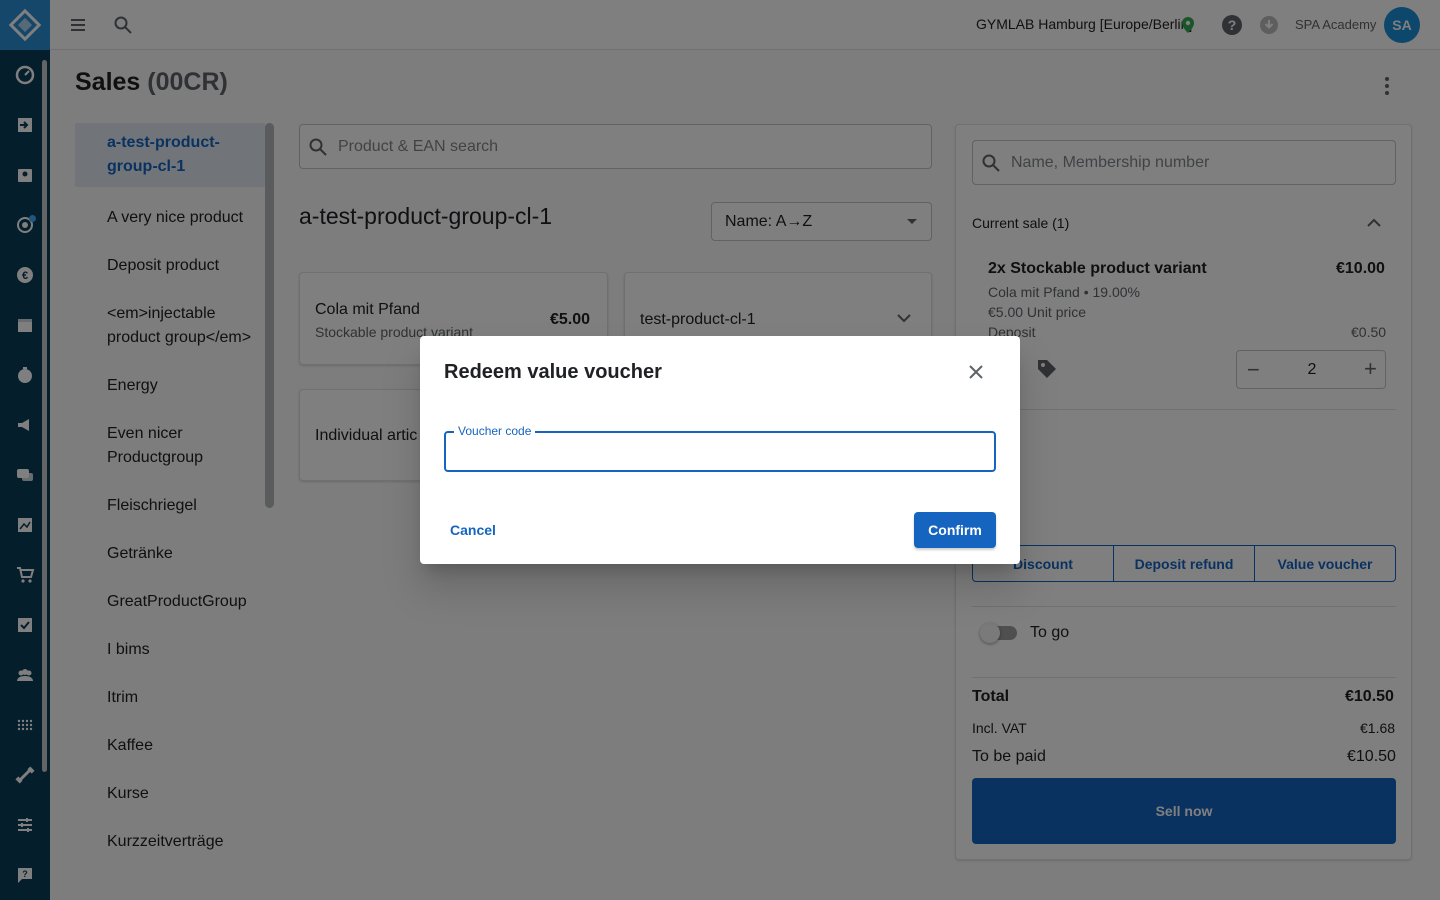 The image size is (1440, 900). I want to click on close-icon, so click(976, 372).